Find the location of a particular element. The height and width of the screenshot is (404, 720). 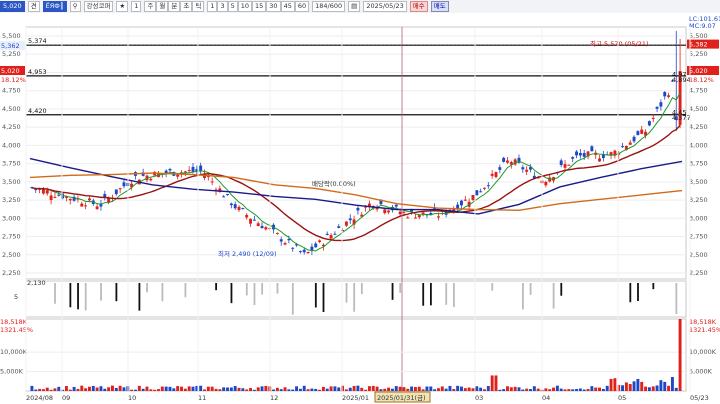

buy-button: 매수 is located at coordinates (418, 6).